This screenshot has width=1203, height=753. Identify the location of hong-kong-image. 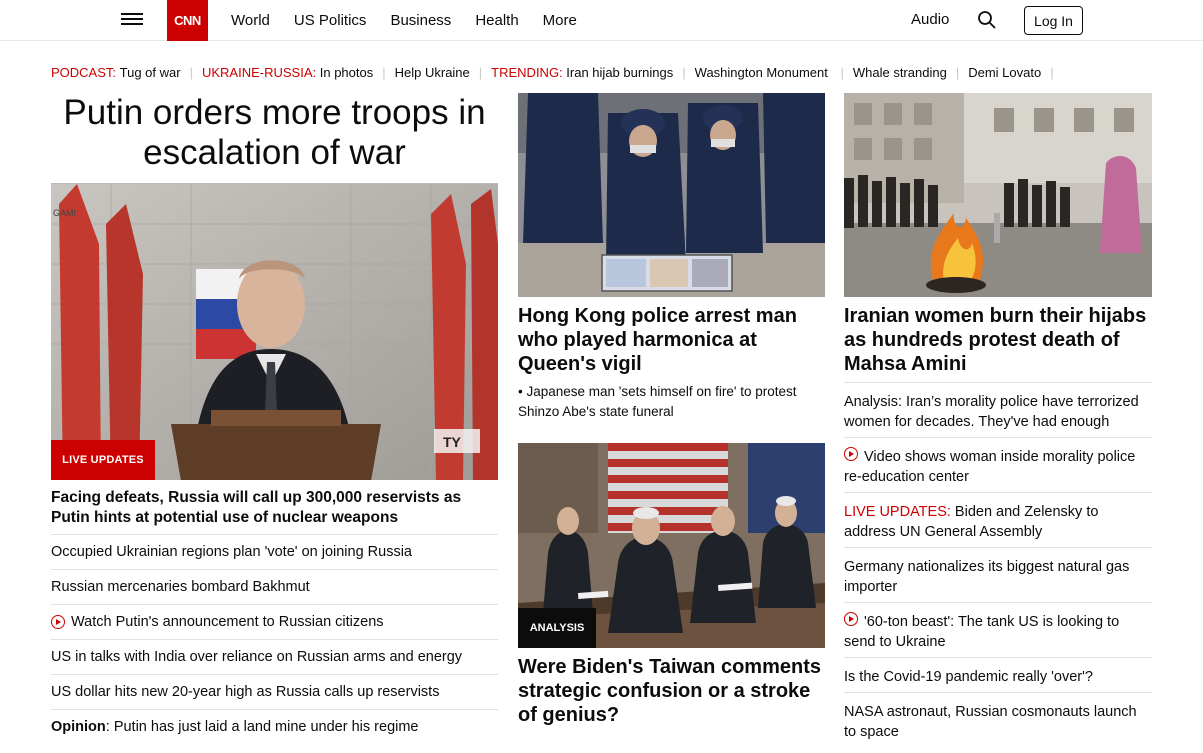
(671, 195).